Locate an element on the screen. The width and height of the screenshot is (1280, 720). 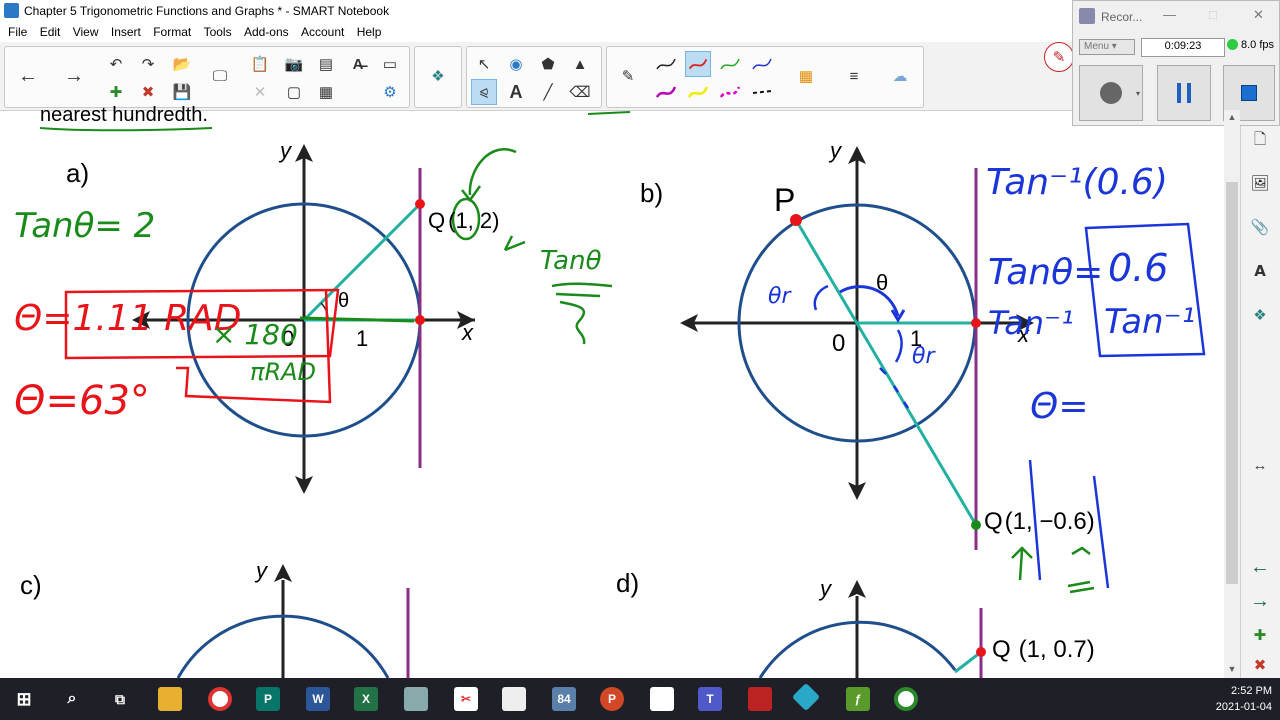
file-explorer-icon is located at coordinates (170, 699).